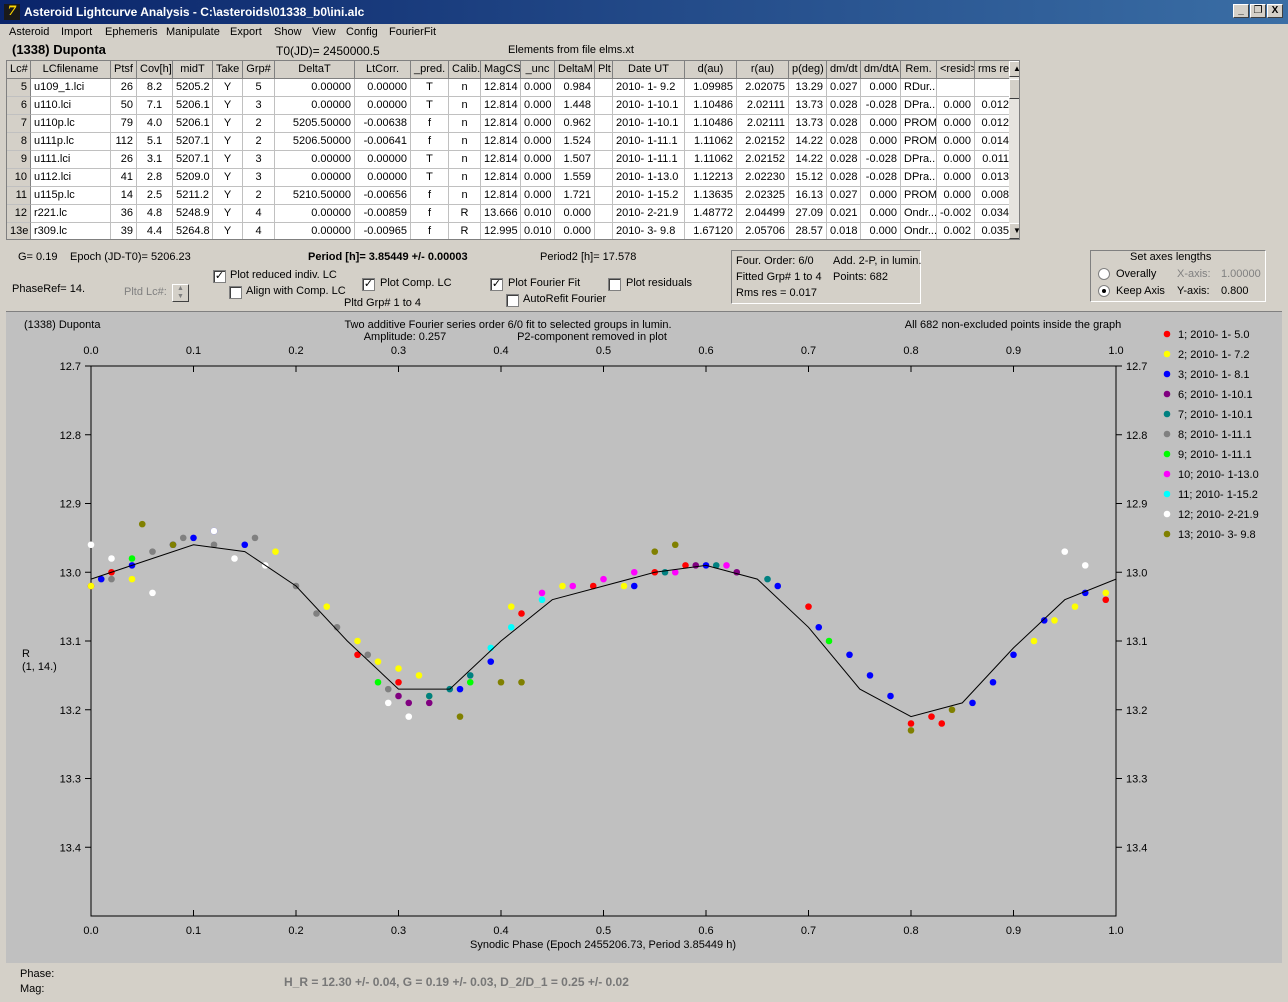 The height and width of the screenshot is (1002, 1288). Describe the element at coordinates (500, 931) in the screenshot. I see `x-tick-label-bottom: 0.4` at that location.